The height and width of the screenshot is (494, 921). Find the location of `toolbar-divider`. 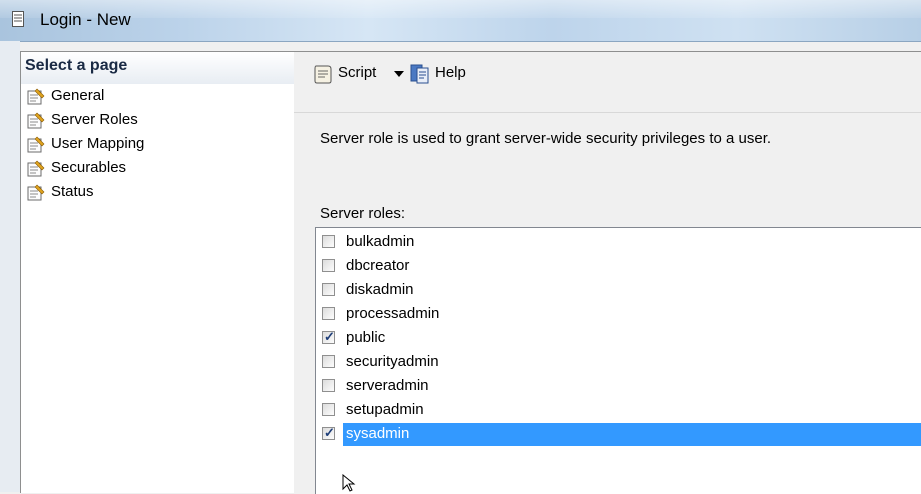

toolbar-divider is located at coordinates (607, 112).